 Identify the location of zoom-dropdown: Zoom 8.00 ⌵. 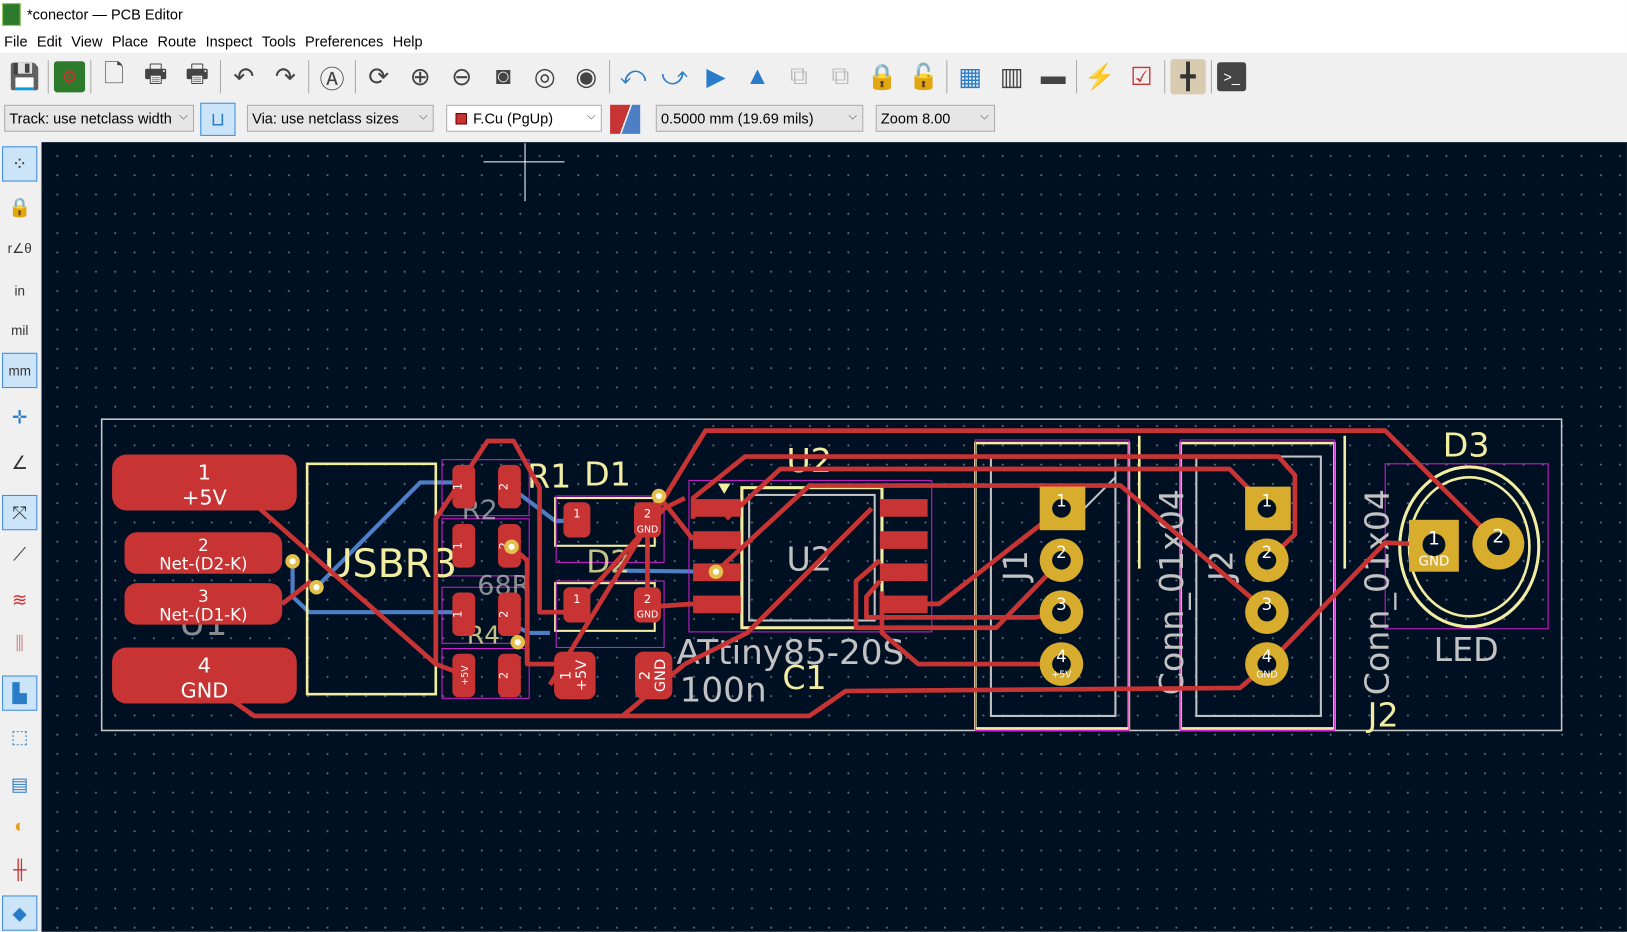
(935, 118).